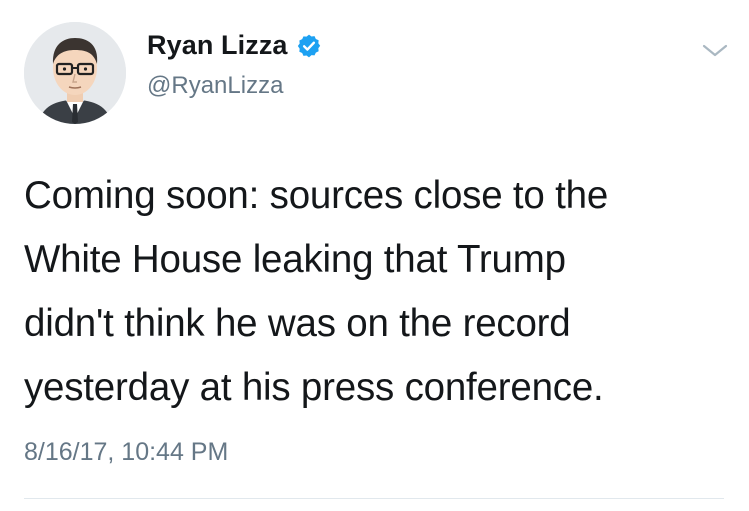  Describe the element at coordinates (217, 45) in the screenshot. I see `display-name: Ryan Lizza` at that location.